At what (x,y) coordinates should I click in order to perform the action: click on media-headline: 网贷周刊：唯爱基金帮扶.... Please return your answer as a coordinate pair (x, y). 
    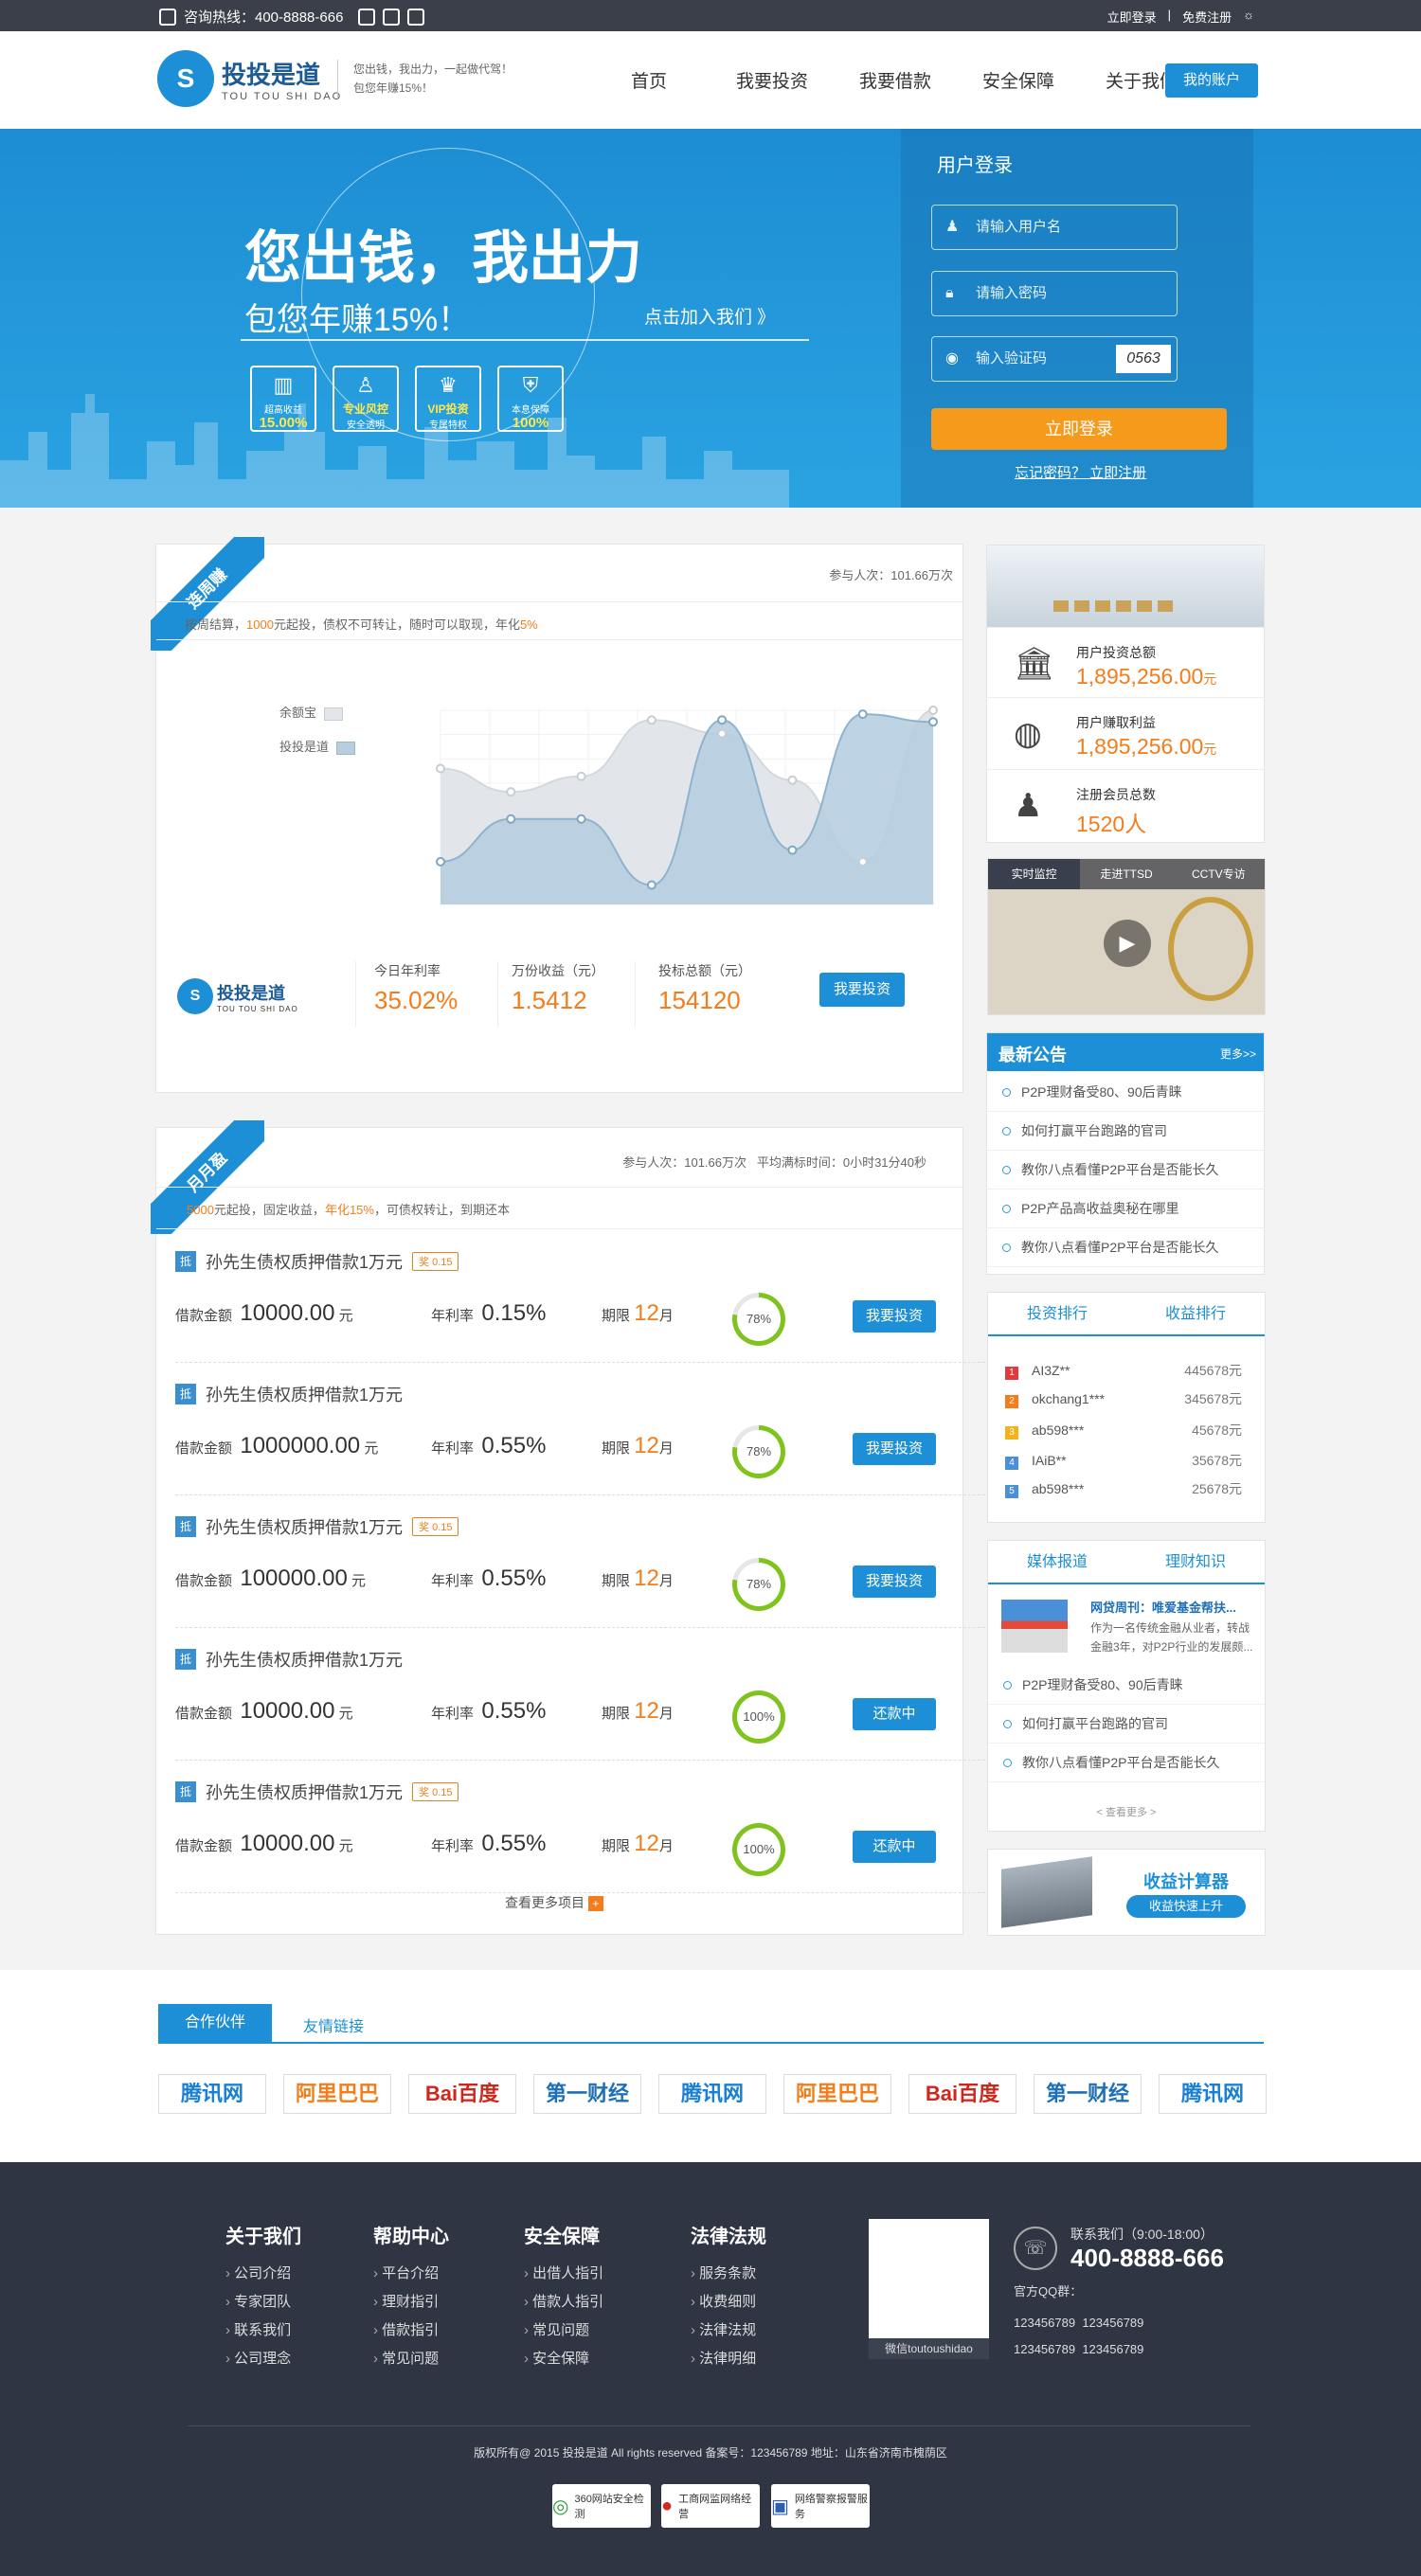
    Looking at the image, I should click on (1163, 1607).